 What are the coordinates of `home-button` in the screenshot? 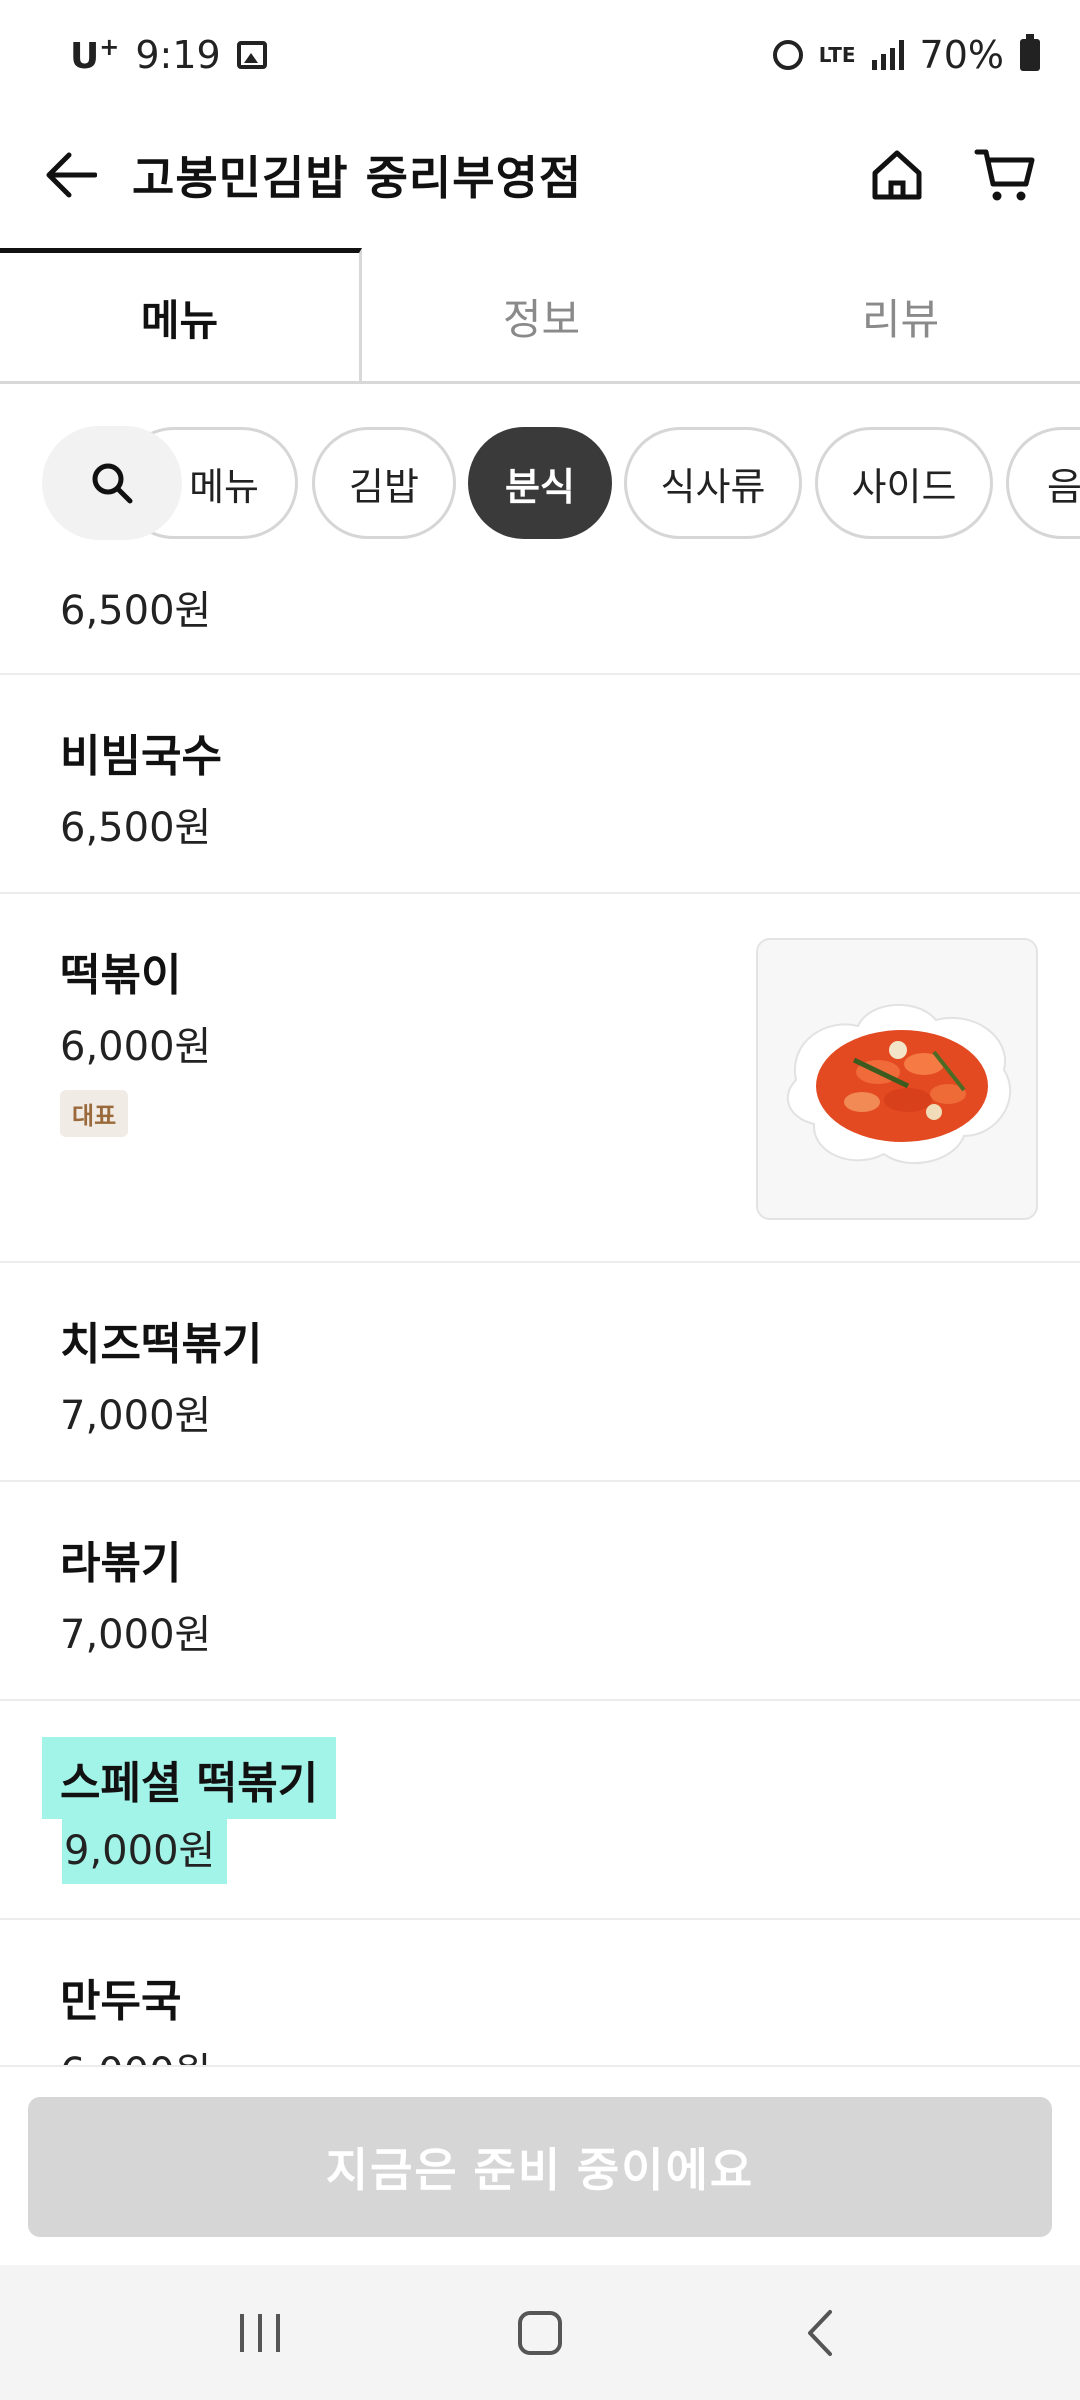 It's located at (897, 175).